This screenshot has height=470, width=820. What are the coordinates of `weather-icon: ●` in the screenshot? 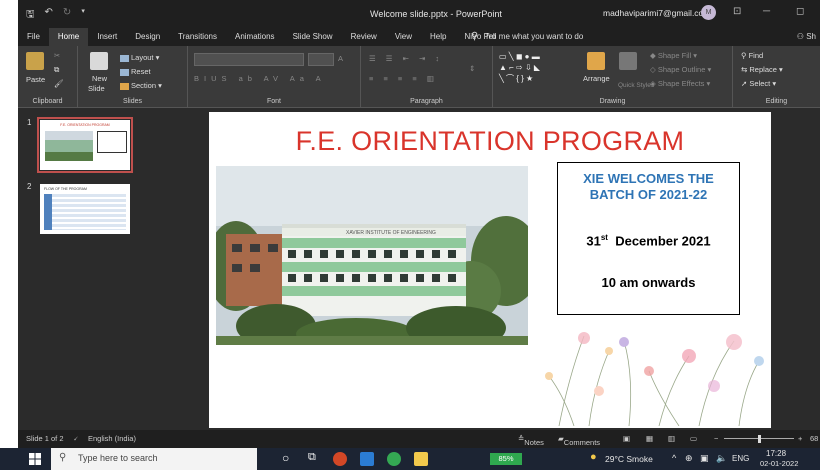 It's located at (593, 457).